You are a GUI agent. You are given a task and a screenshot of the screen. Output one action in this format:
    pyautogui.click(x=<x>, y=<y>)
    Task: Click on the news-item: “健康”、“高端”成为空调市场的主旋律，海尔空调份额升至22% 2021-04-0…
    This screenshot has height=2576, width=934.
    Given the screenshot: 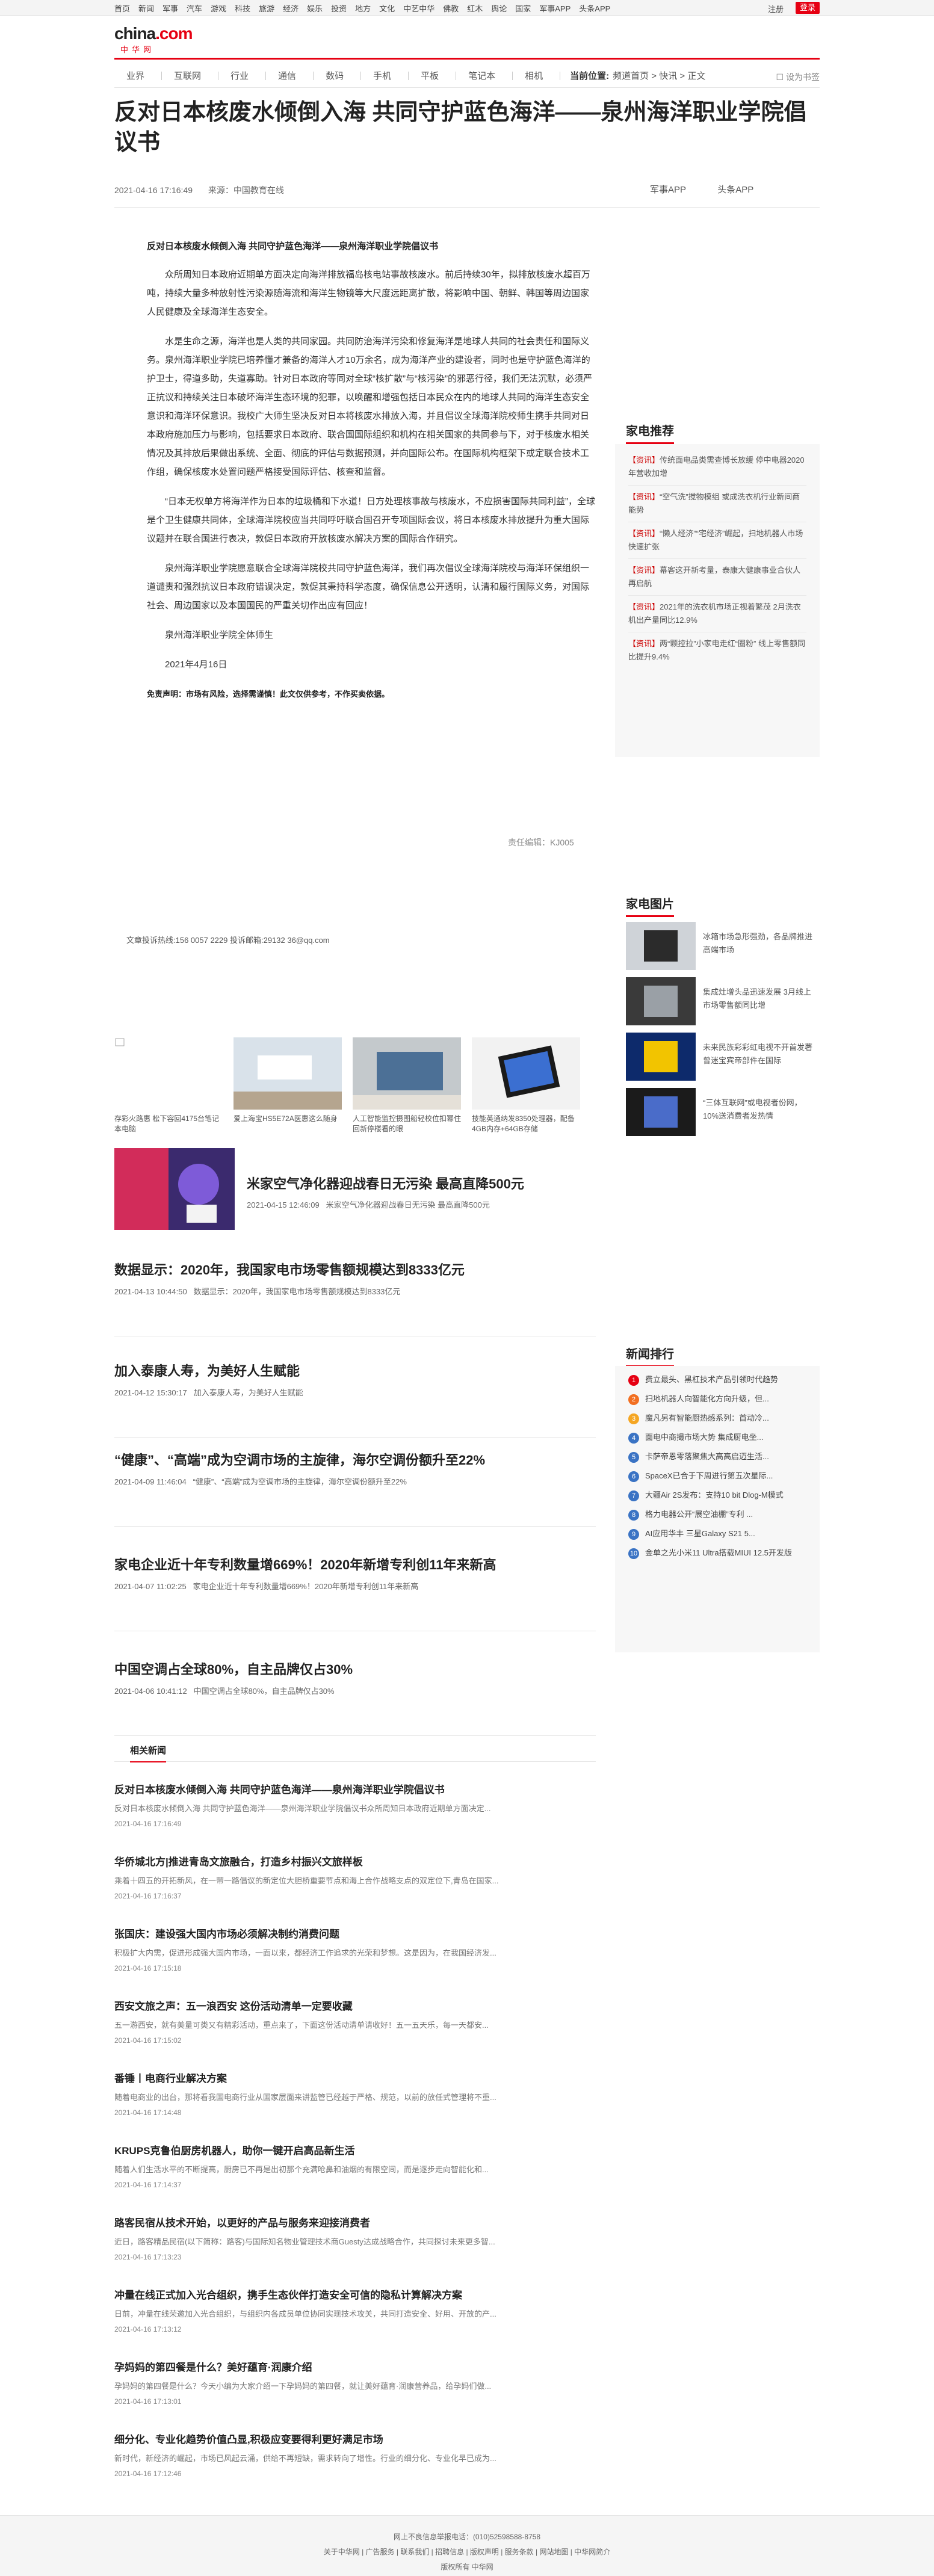 What is the action you would take?
    pyautogui.click(x=355, y=1468)
    